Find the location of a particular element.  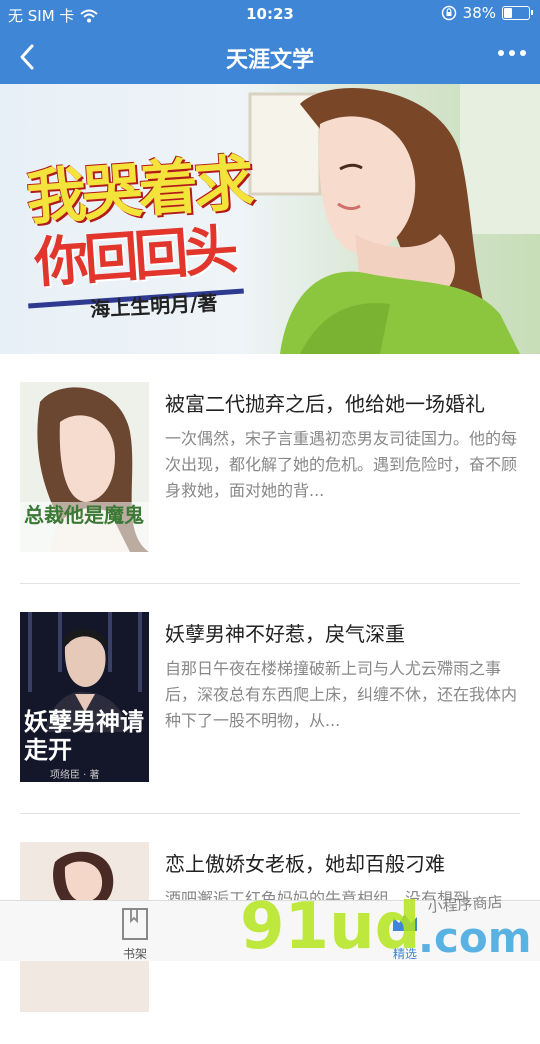

tab-bookshelf: 书架 is located at coordinates (135, 931).